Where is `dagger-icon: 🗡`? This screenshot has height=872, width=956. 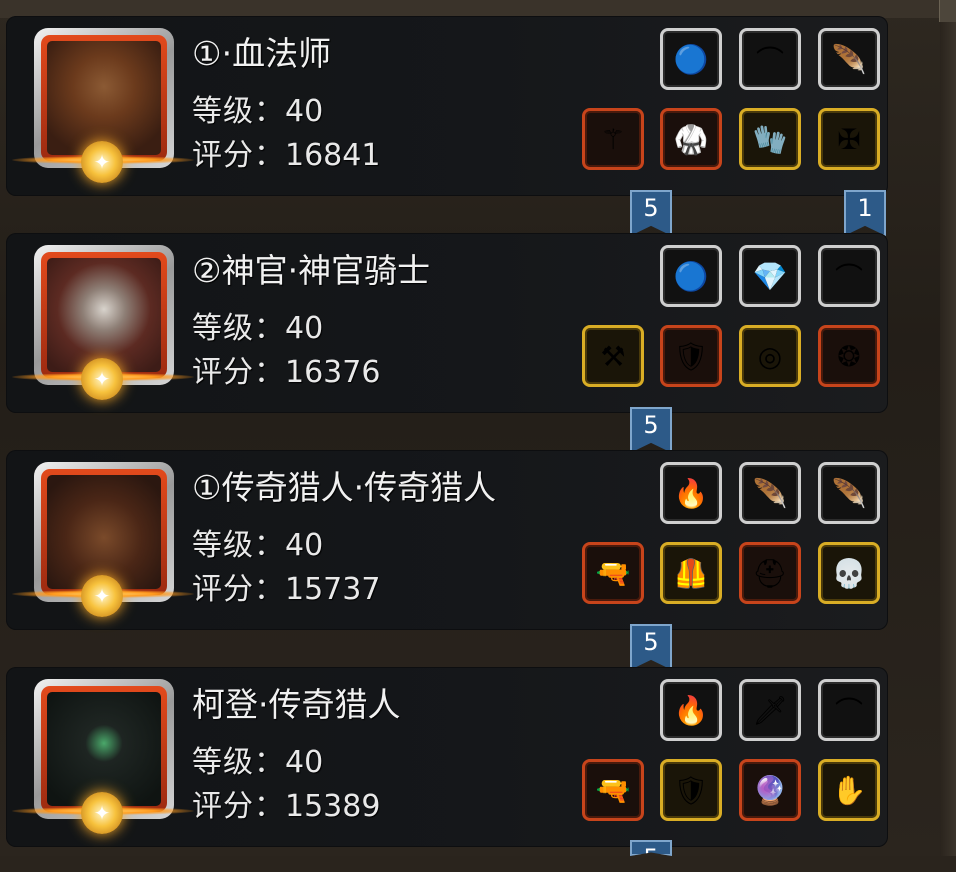
dagger-icon: 🗡 is located at coordinates (770, 710).